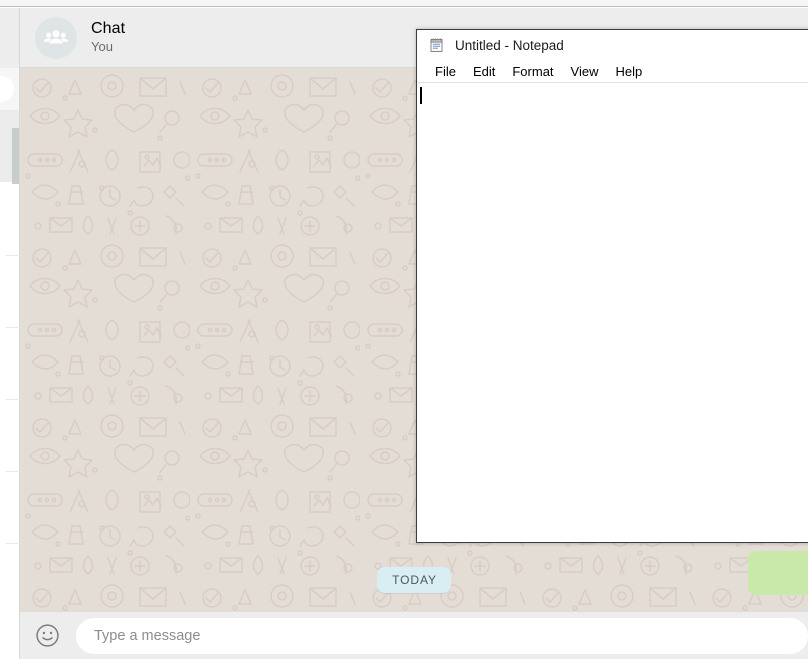 The height and width of the screenshot is (659, 808). I want to click on sidebar-chat-list, so click(10, 384).